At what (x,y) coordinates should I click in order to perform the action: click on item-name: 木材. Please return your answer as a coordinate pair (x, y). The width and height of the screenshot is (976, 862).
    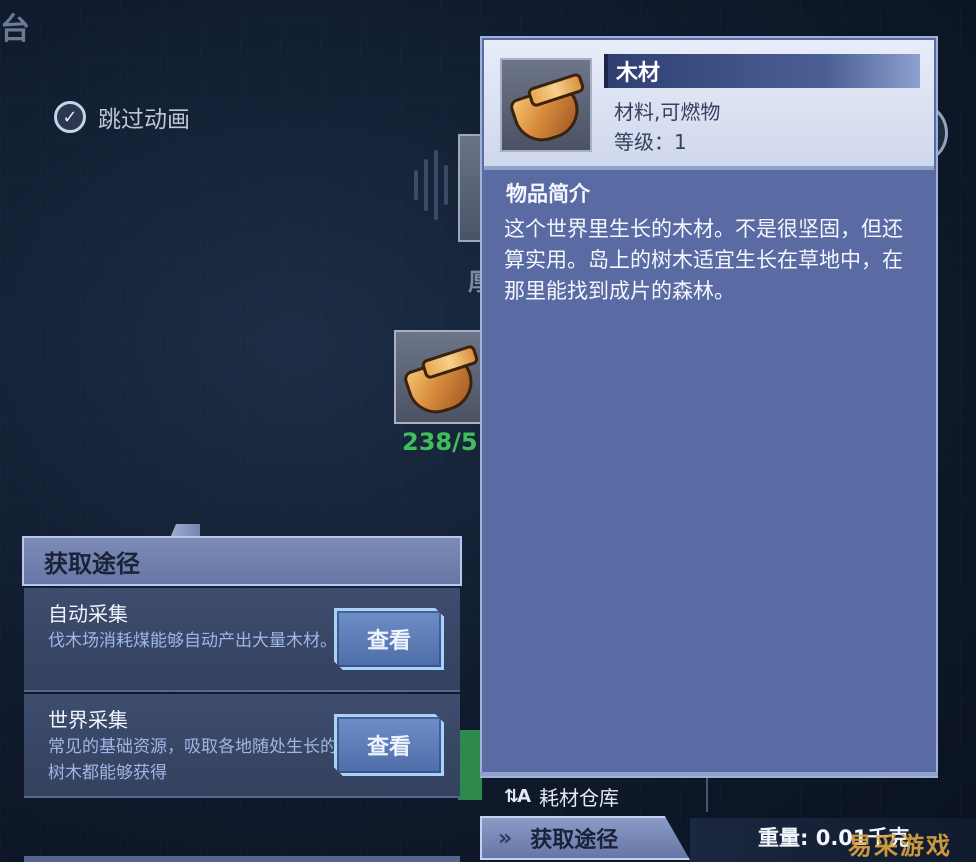
    Looking at the image, I should click on (762, 71).